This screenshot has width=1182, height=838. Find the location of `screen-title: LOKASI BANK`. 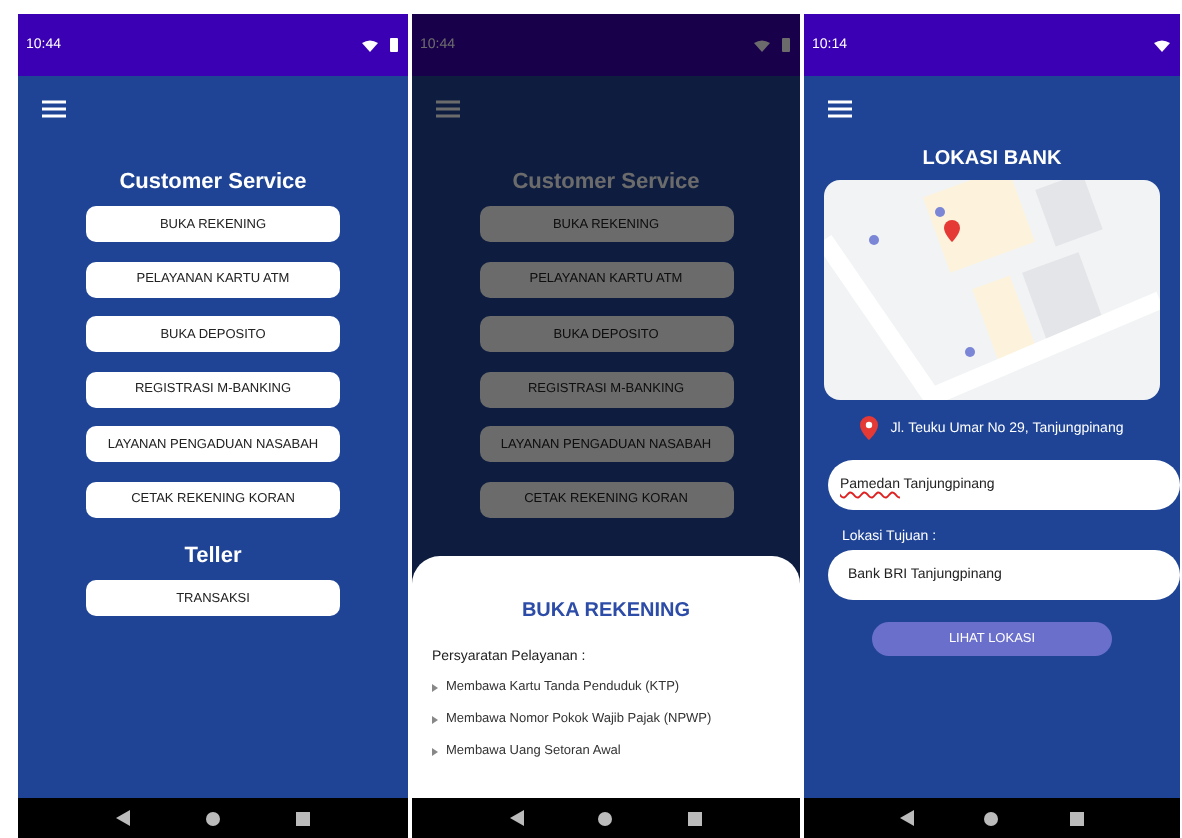

screen-title: LOKASI BANK is located at coordinates (992, 159).